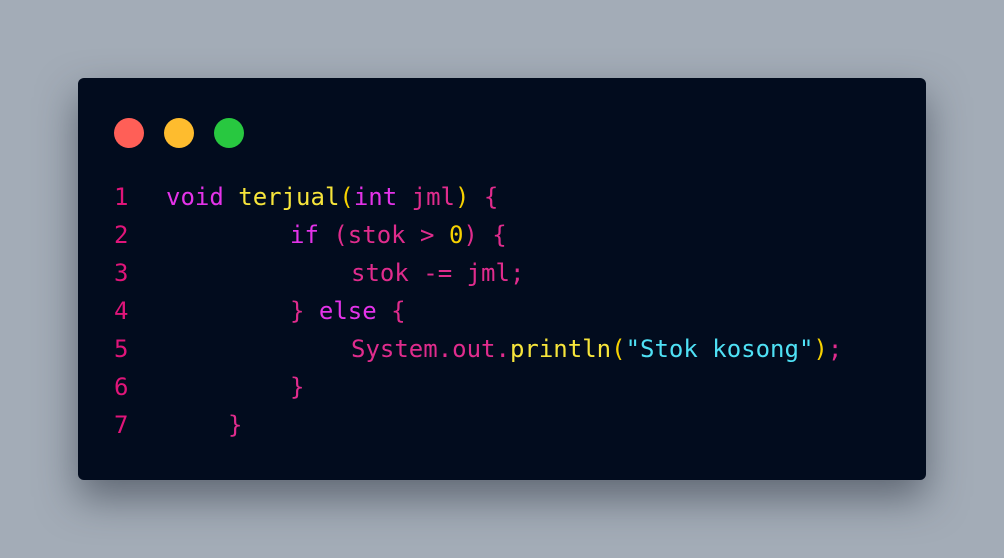 The width and height of the screenshot is (1004, 558). What do you see at coordinates (456, 235) in the screenshot?
I see `token-number: 0` at bounding box center [456, 235].